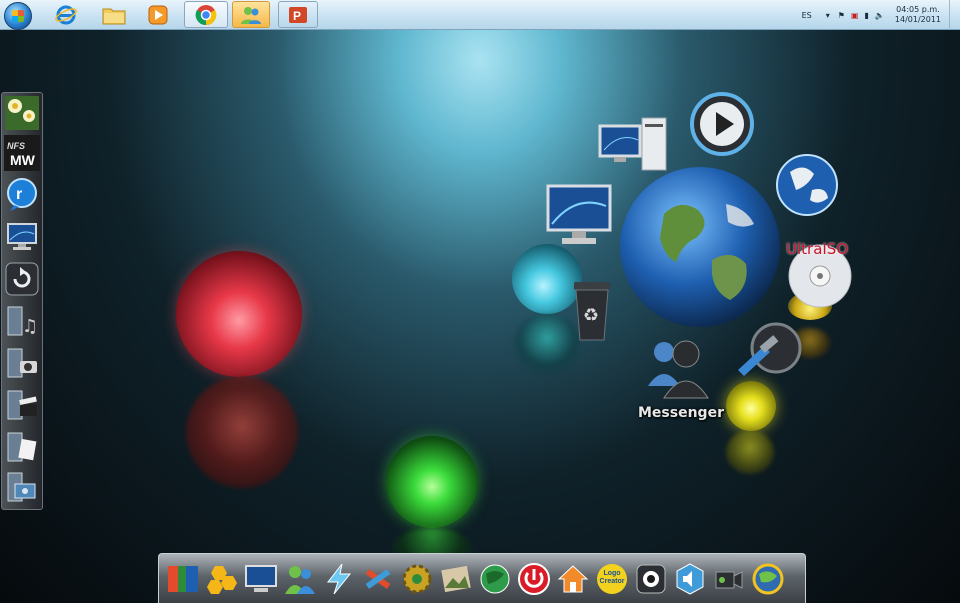 This screenshot has width=960, height=603. What do you see at coordinates (242, 432) in the screenshot?
I see `red-sphere-reflection` at bounding box center [242, 432].